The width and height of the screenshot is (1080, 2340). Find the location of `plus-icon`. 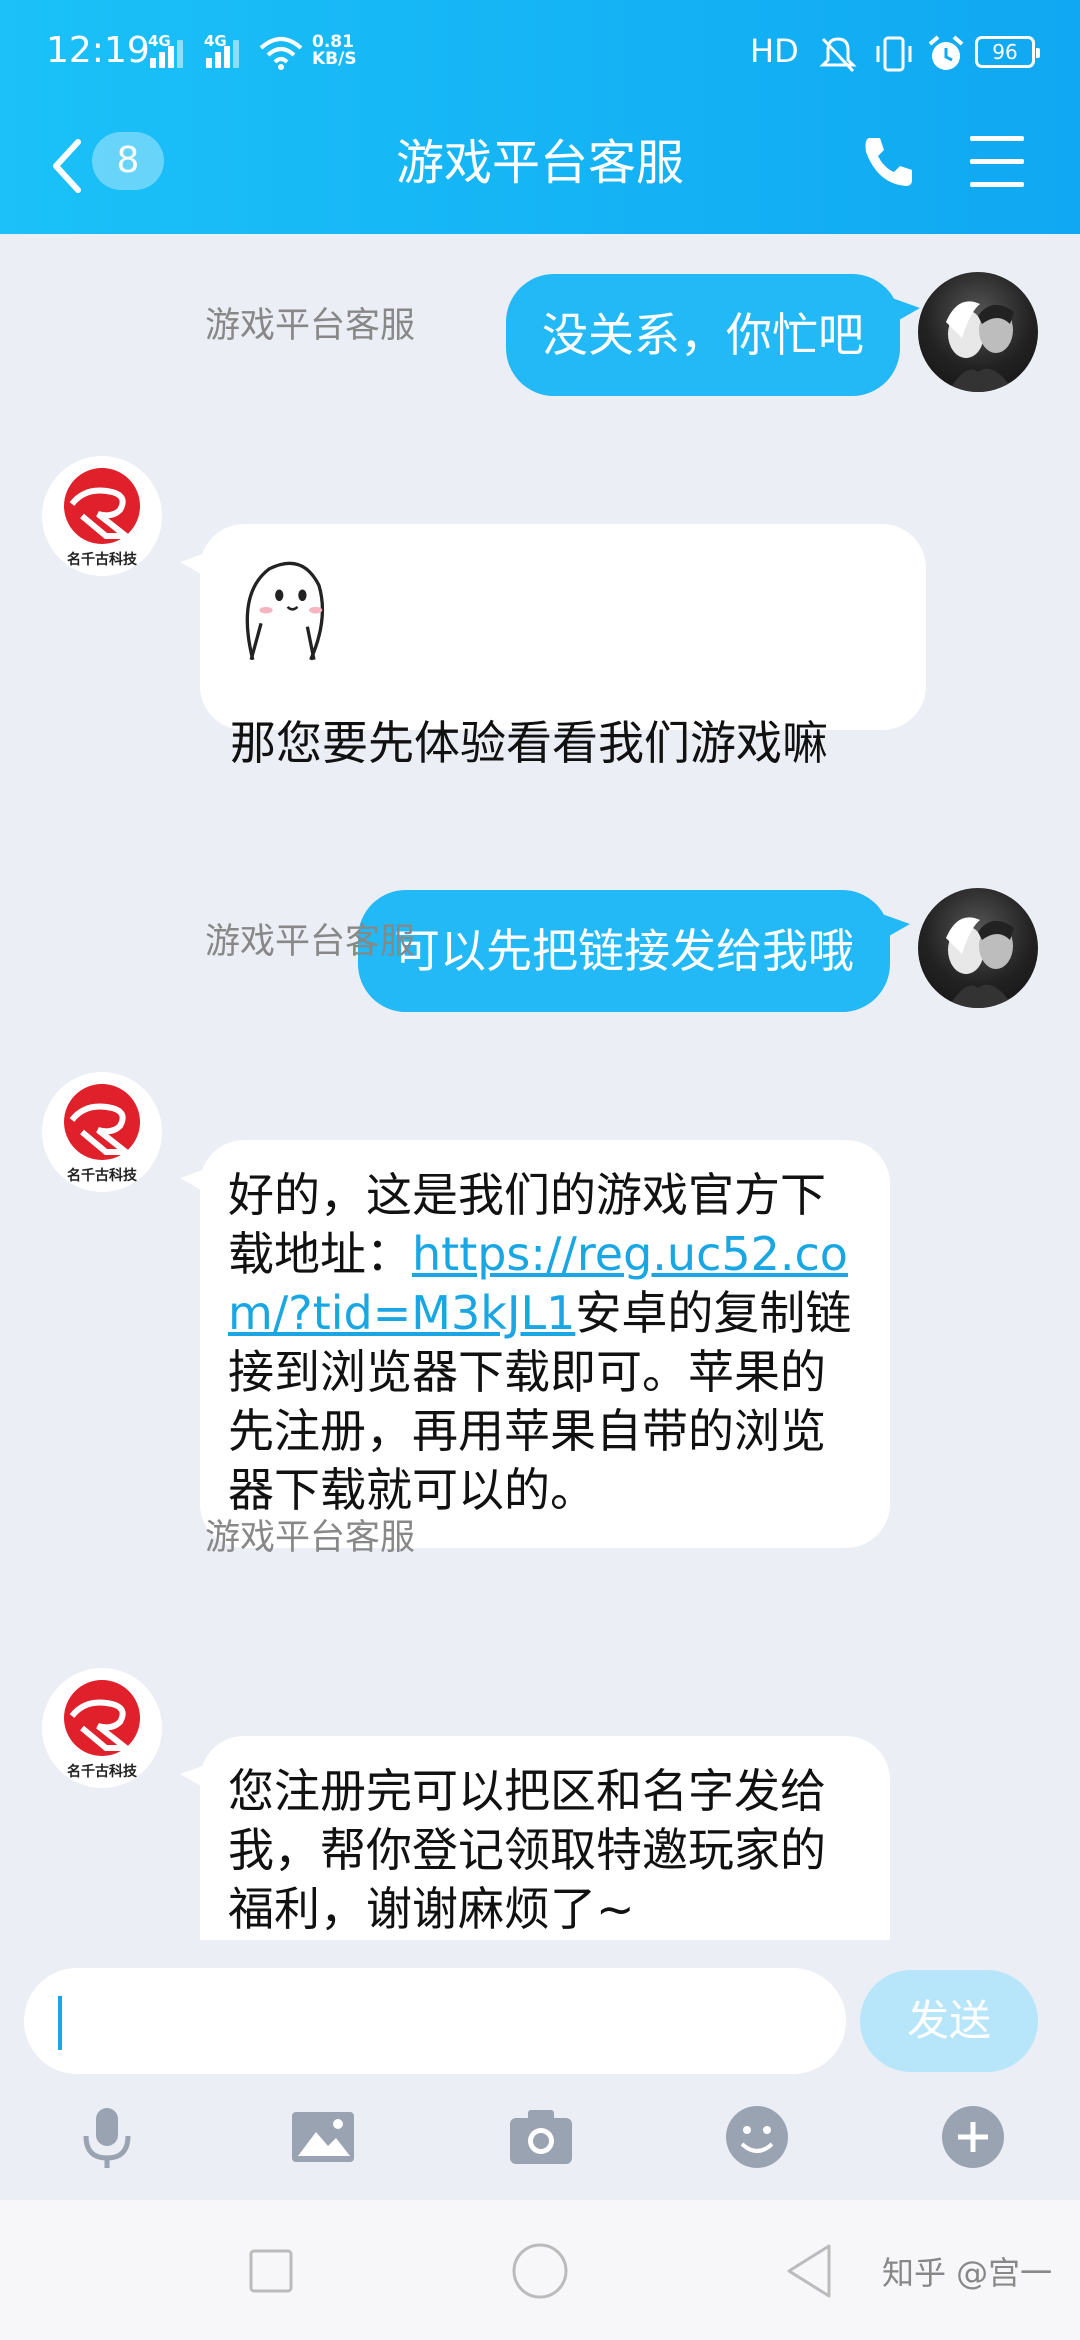

plus-icon is located at coordinates (973, 2137).